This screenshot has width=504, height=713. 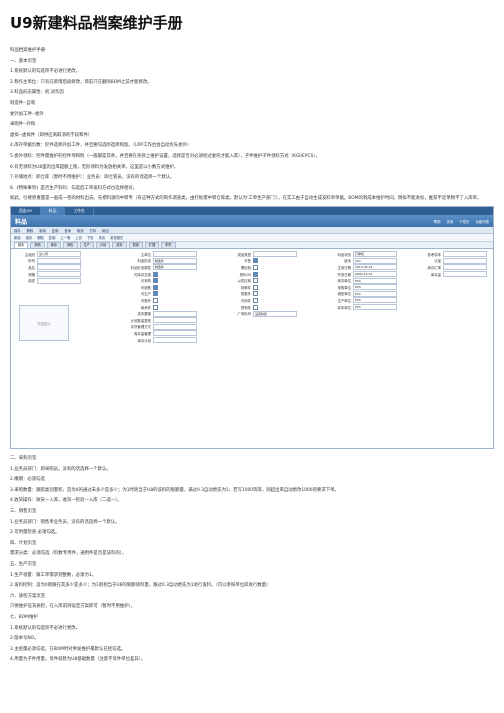 What do you see at coordinates (68, 554) in the screenshot?
I see `outro-line: 需求分类：必须勾选（料数专用件，通用件是否是该料的）。` at bounding box center [68, 554].